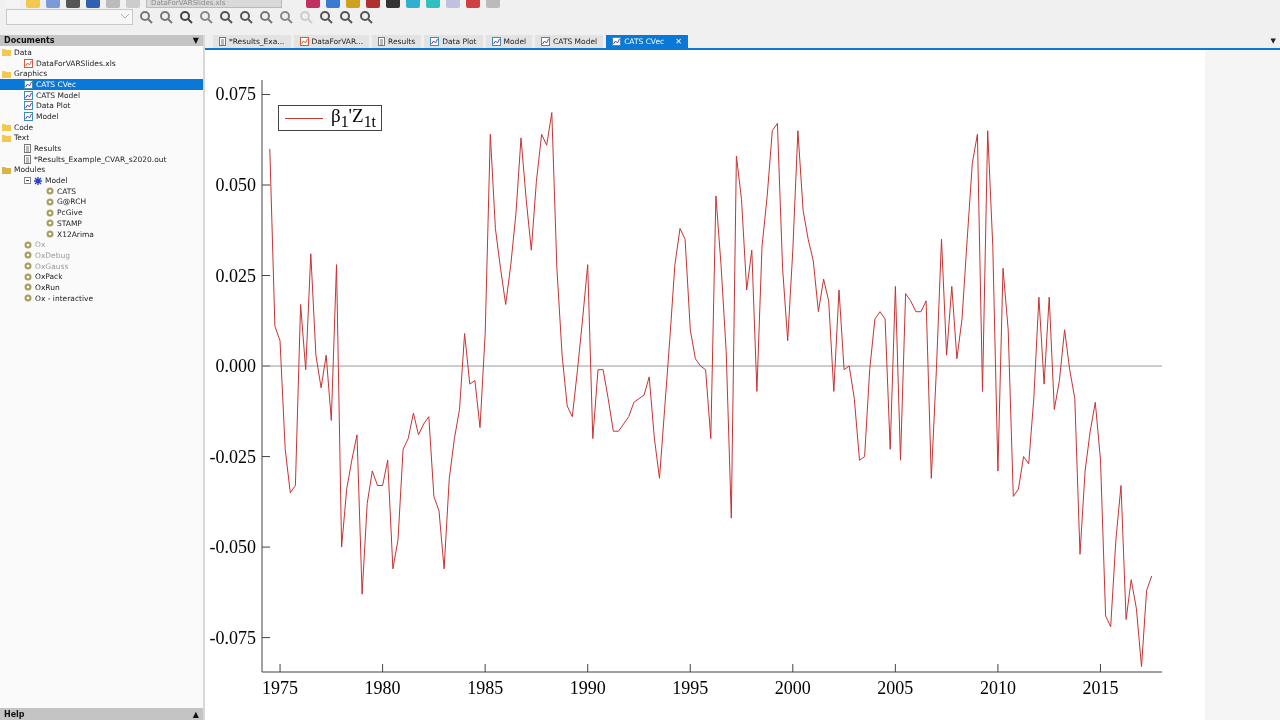 This screenshot has width=1280, height=720. Describe the element at coordinates (29, 40) in the screenshot. I see `panel-title: Documents` at that location.